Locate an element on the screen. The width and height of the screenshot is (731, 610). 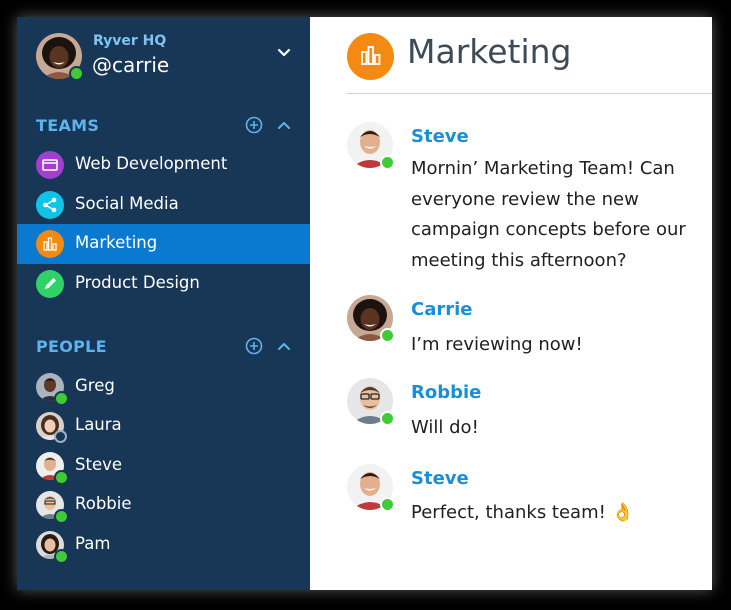
sidebar-item-product-design: Product Design is located at coordinates (163, 284).